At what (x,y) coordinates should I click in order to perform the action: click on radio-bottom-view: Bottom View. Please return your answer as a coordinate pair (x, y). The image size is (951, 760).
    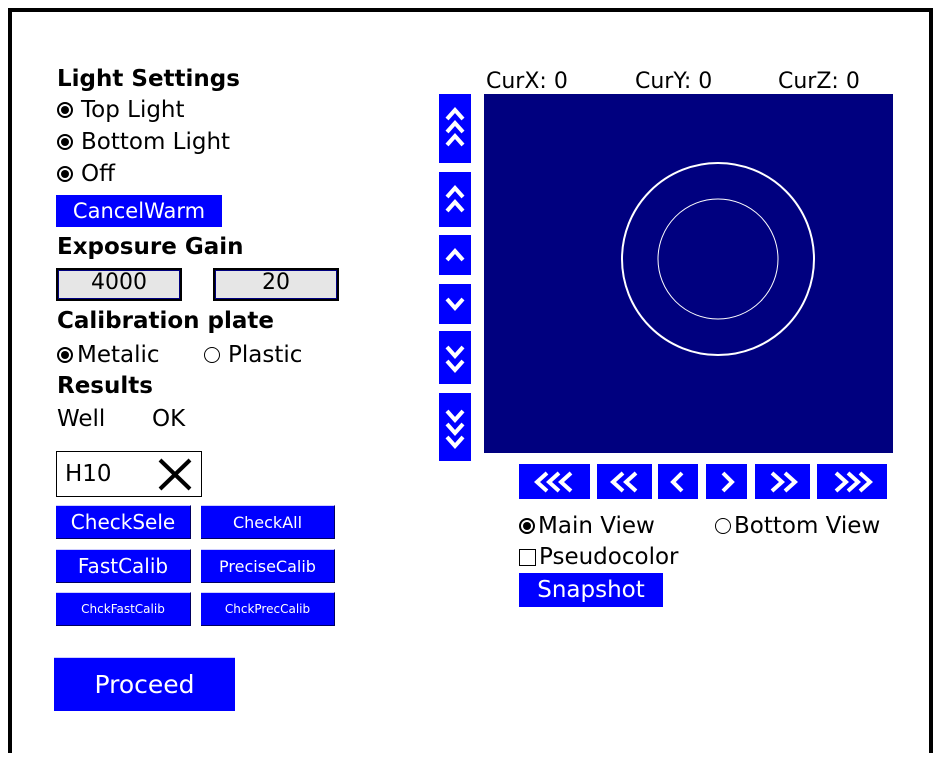
    Looking at the image, I should click on (797, 526).